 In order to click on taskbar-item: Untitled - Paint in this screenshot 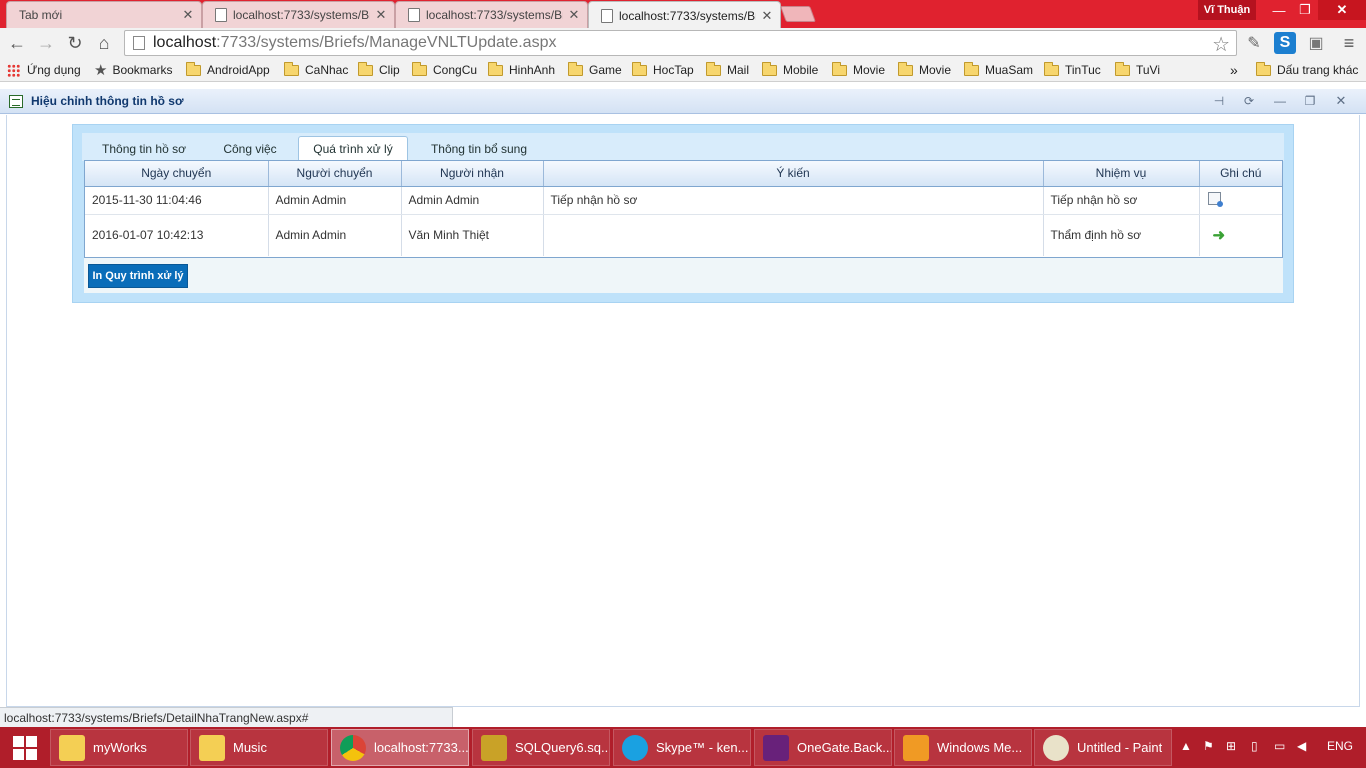, I will do `click(1103, 747)`.